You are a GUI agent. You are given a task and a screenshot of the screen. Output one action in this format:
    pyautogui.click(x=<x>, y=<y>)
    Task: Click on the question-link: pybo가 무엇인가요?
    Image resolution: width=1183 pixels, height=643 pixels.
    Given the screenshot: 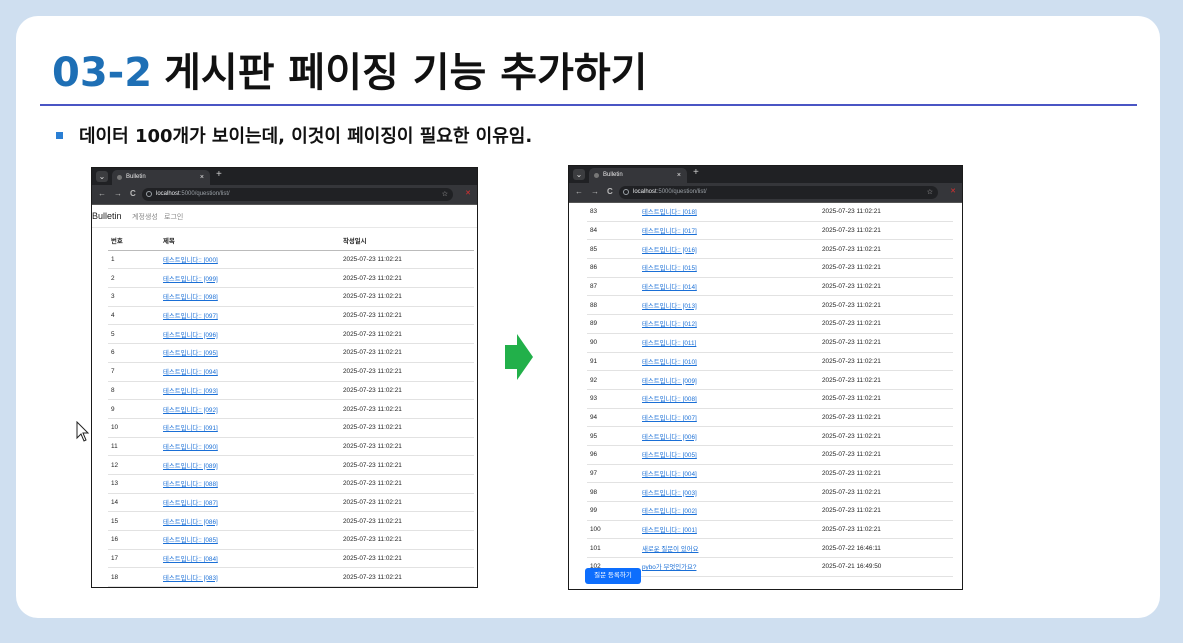 What is the action you would take?
    pyautogui.click(x=669, y=567)
    